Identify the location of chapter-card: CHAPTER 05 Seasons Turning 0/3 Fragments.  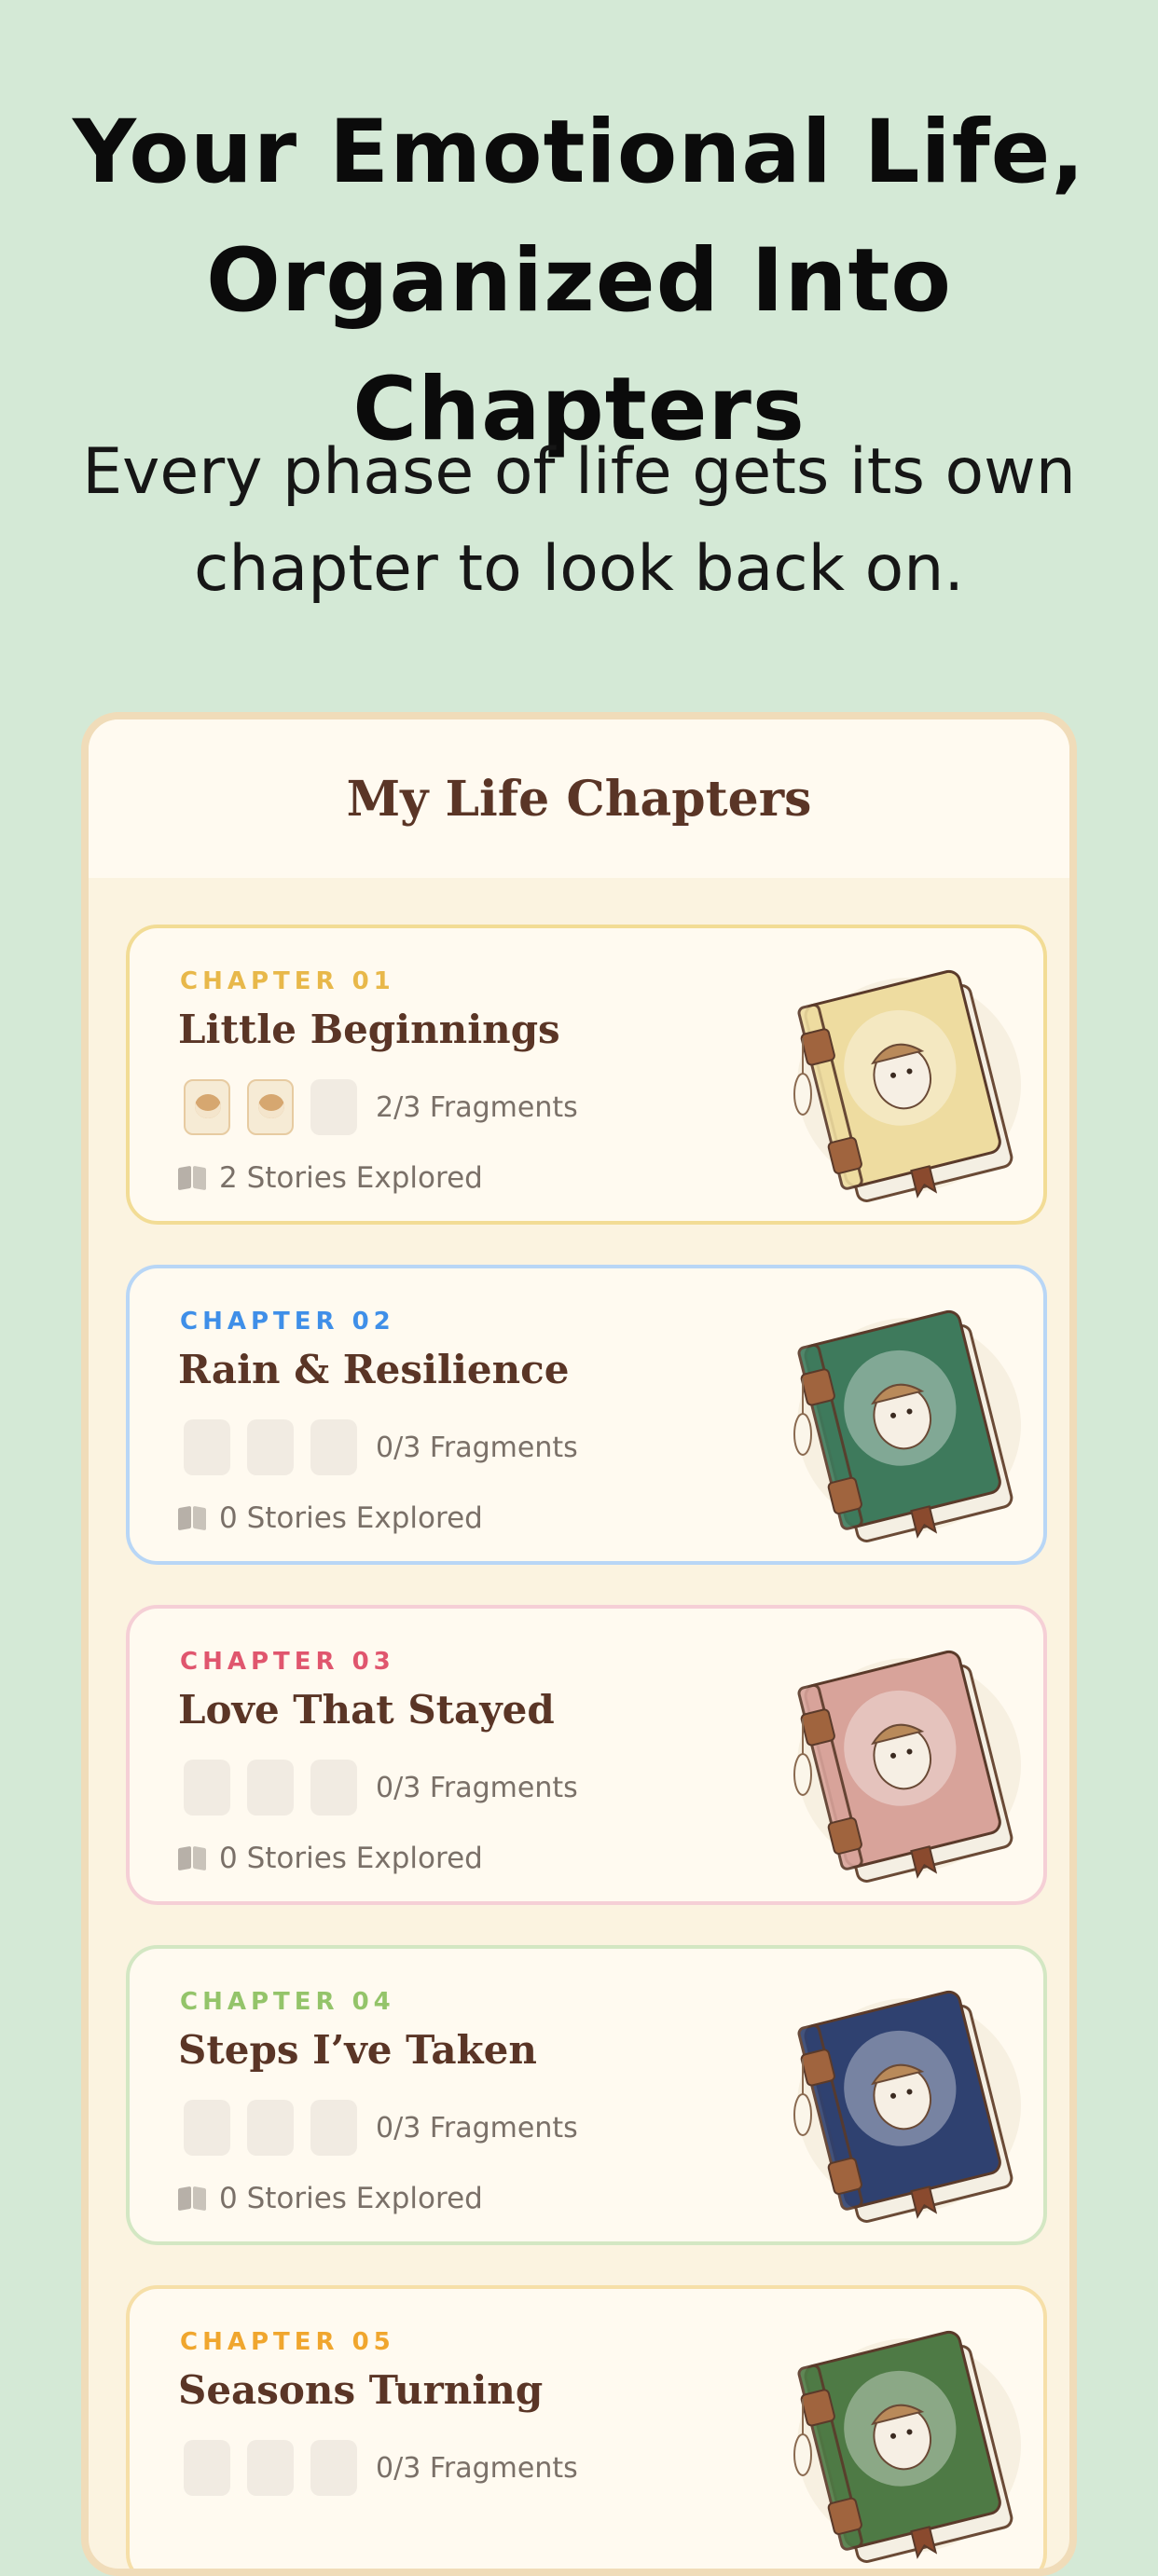
(586, 2427).